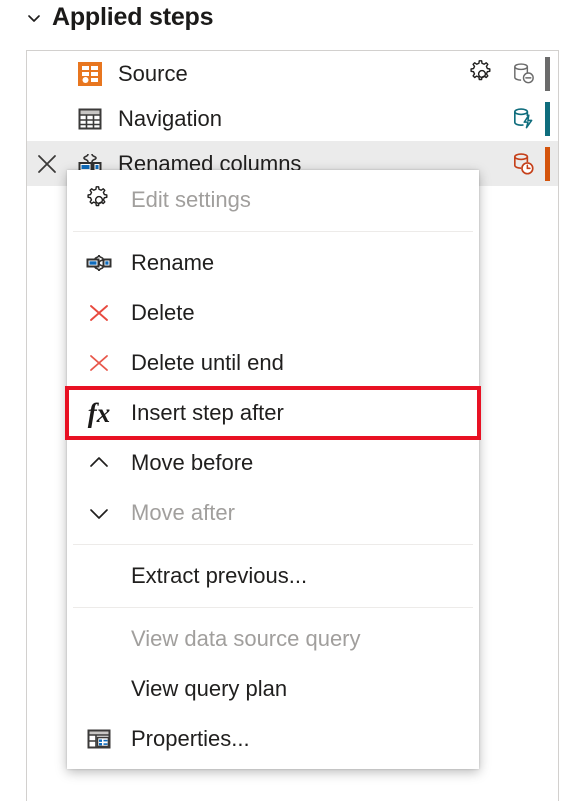  Describe the element at coordinates (47, 163) in the screenshot. I see `close-icon` at that location.